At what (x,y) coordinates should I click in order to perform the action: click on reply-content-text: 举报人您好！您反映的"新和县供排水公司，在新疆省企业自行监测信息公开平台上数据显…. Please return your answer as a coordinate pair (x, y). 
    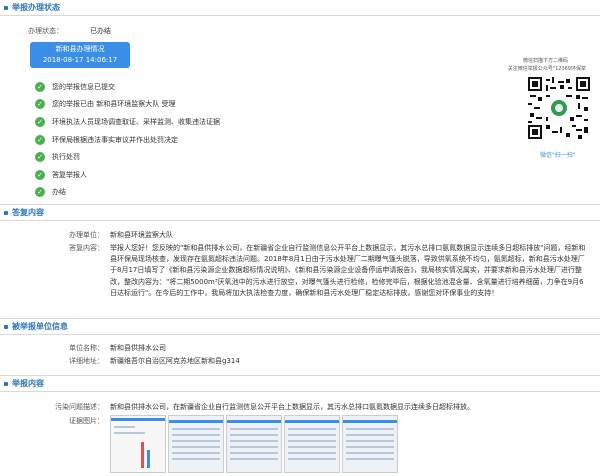
    Looking at the image, I should click on (348, 270).